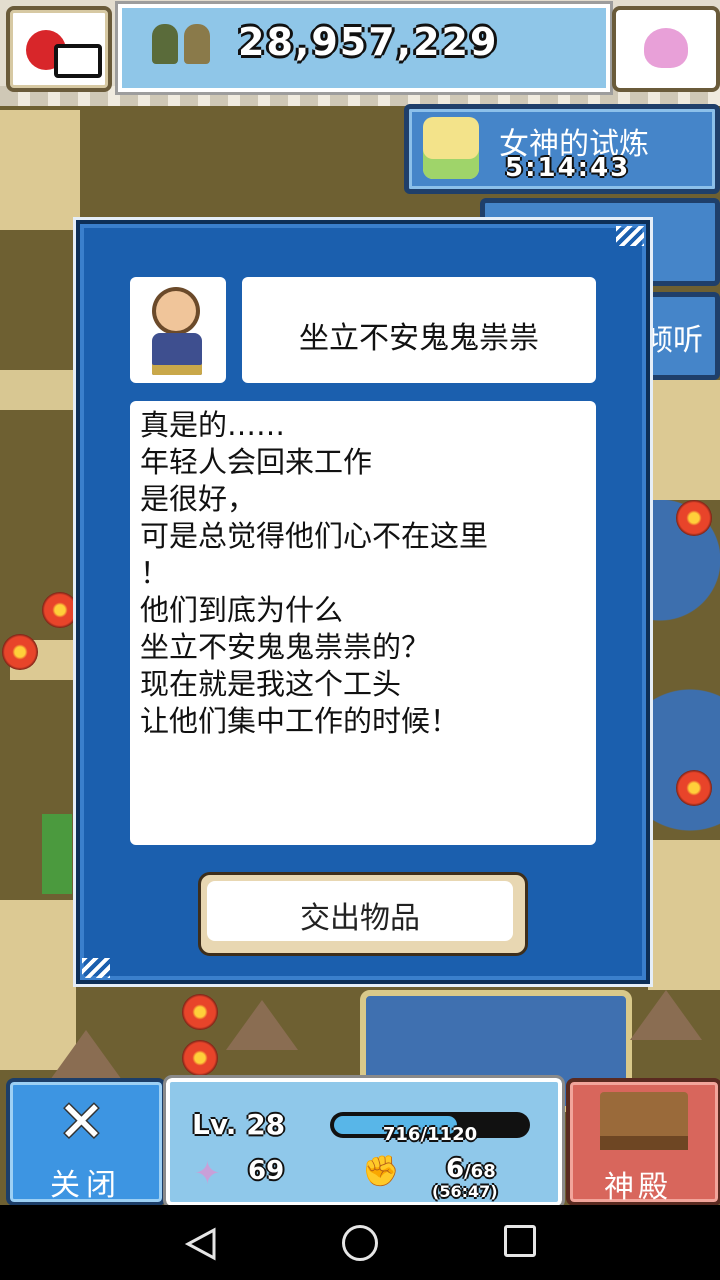  Describe the element at coordinates (360, 918) in the screenshot. I see `hand-over-item-label: 交出物品` at that location.